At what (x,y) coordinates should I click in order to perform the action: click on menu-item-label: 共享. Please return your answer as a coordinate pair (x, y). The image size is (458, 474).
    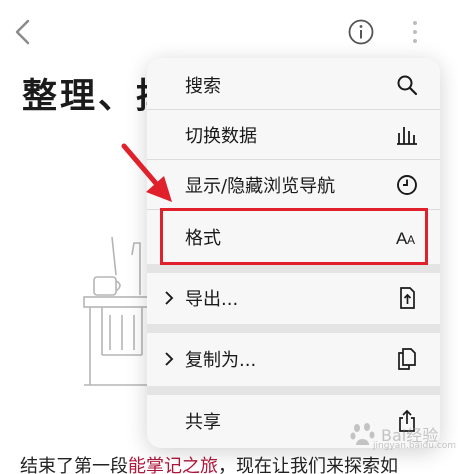
    Looking at the image, I should click on (203, 422).